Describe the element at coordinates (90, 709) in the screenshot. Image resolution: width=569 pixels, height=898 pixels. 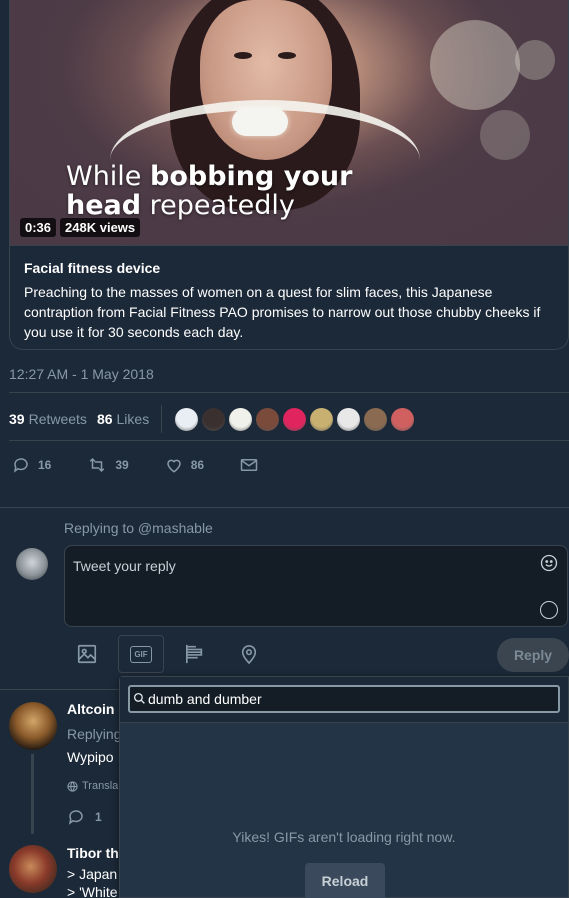
I see `reply-author-name: Altcoin` at that location.